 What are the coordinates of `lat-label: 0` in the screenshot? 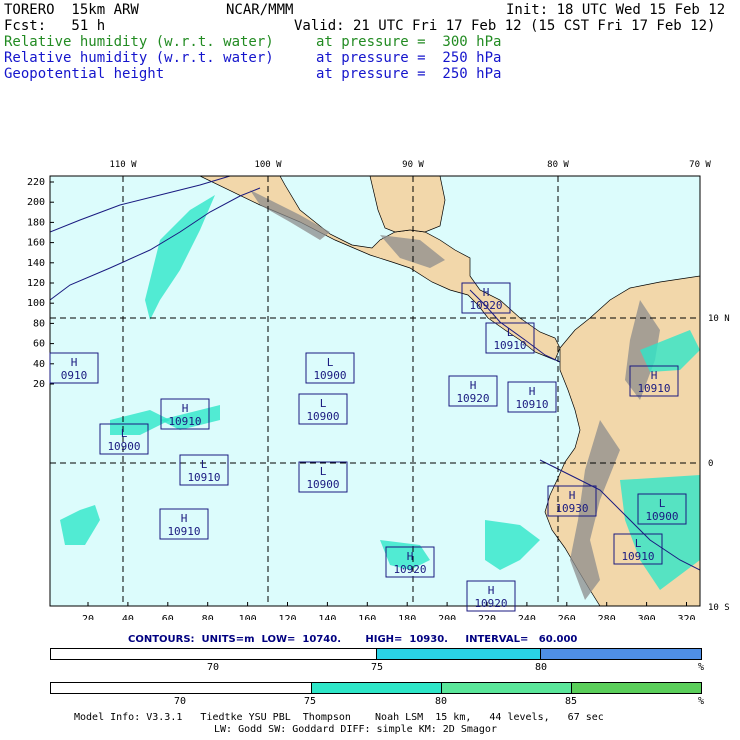 It's located at (710, 464).